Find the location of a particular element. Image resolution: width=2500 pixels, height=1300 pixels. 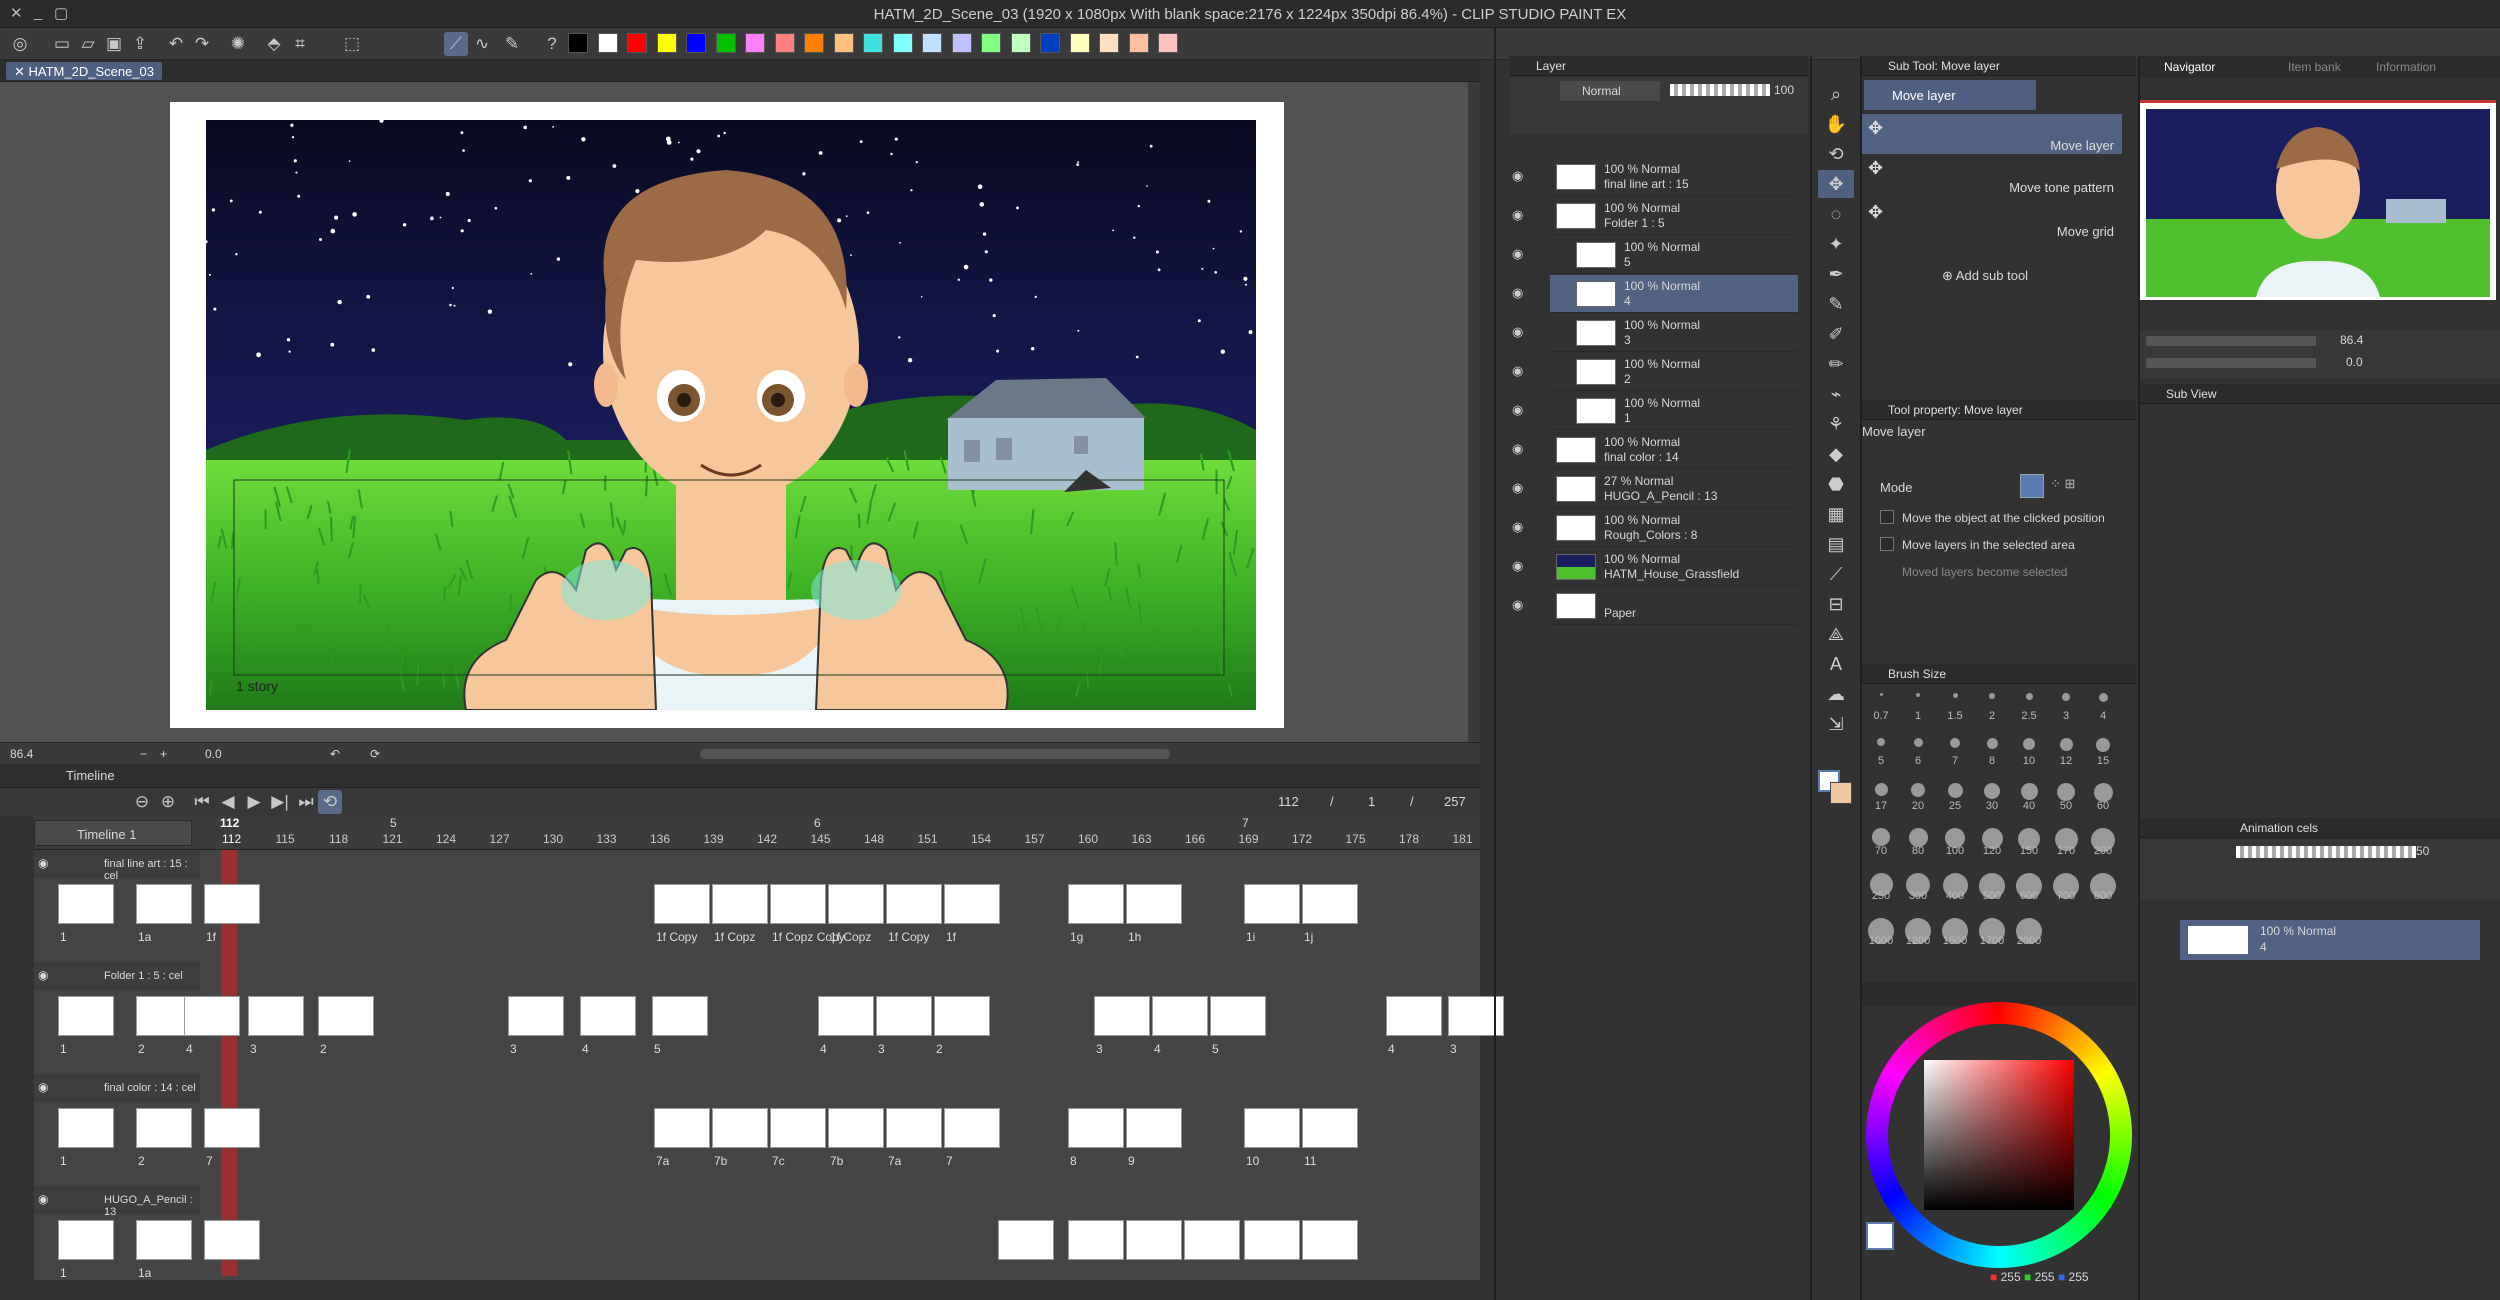

zoom-value: 86.4 is located at coordinates (21, 754).